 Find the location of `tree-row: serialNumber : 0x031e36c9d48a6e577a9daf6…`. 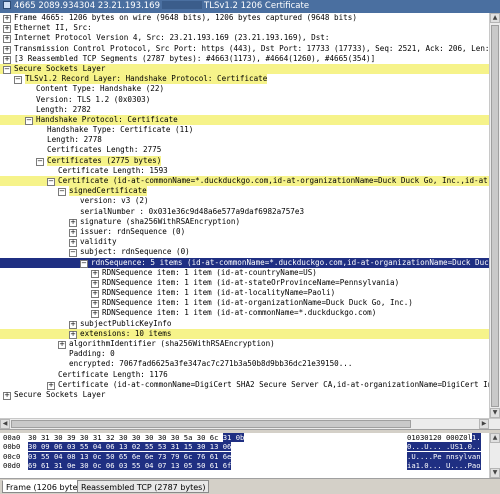

tree-row: serialNumber : 0x031e36c9d48a6e577a9daf6… is located at coordinates (244, 212).